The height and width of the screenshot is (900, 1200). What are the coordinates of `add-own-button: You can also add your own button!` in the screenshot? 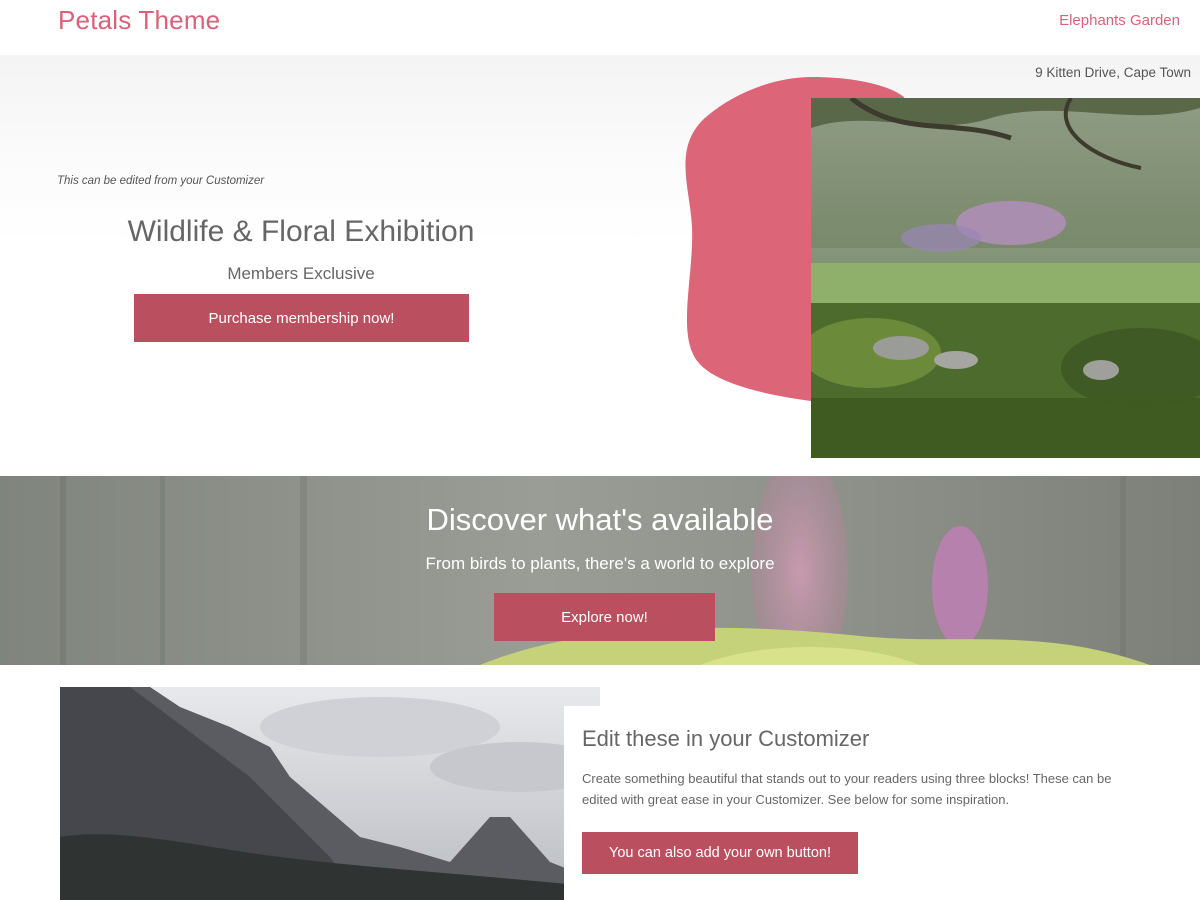 It's located at (720, 853).